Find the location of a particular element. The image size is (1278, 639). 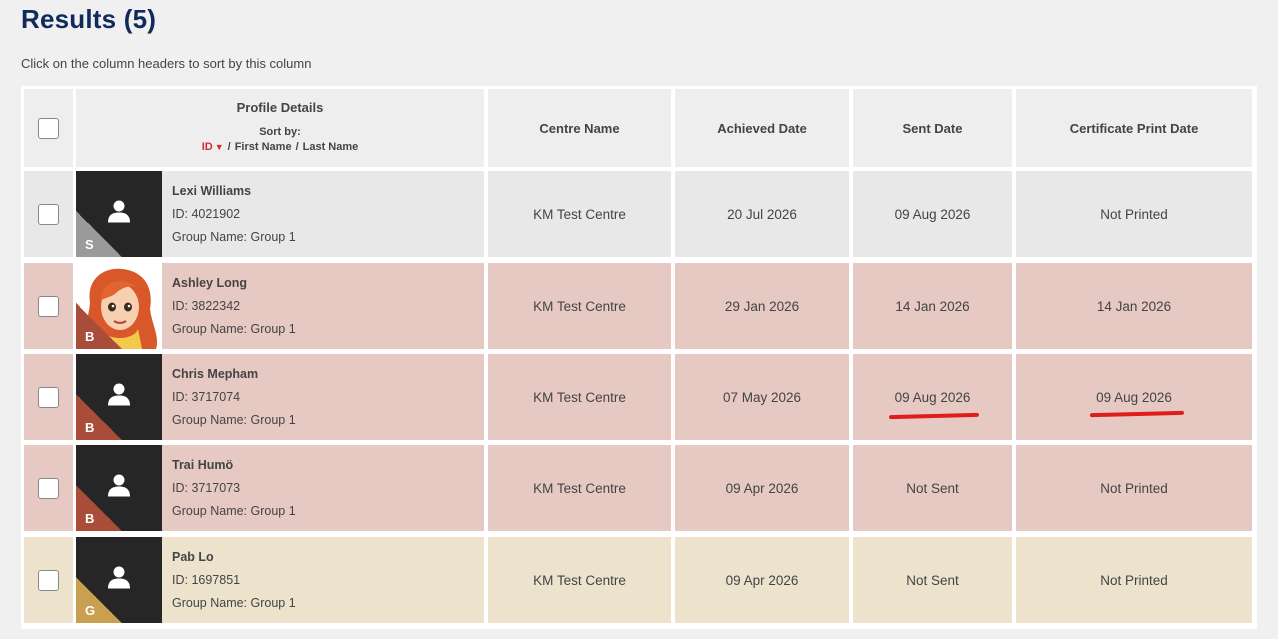

header-centre-name: Centre Name is located at coordinates (579, 128).